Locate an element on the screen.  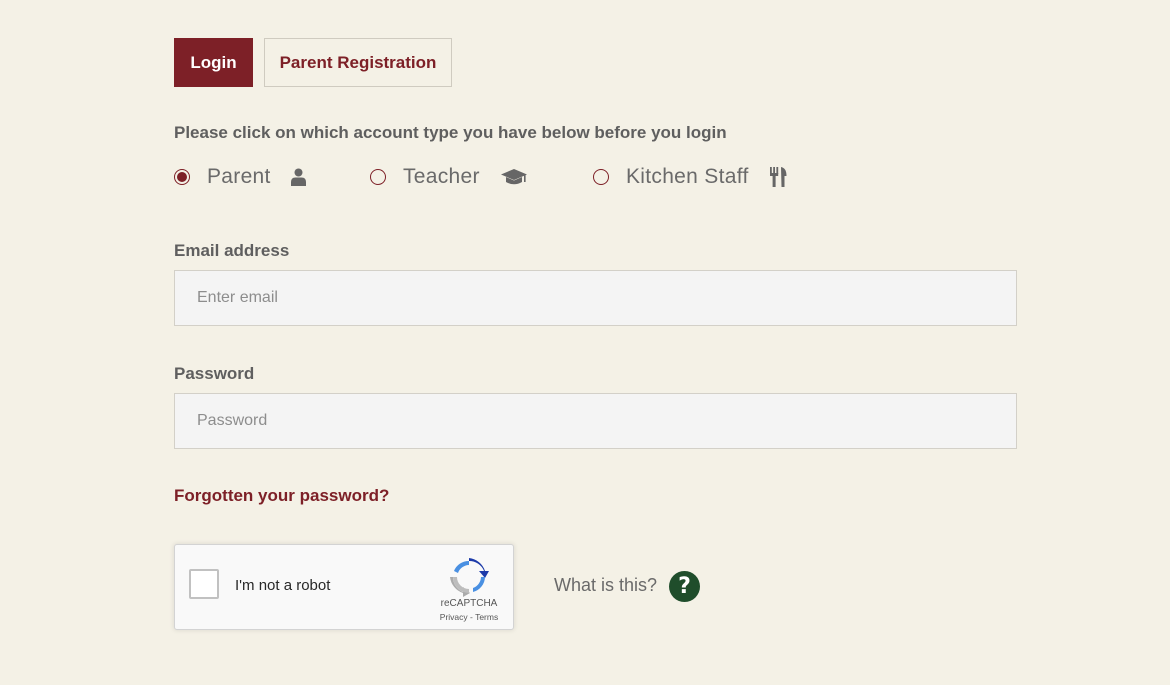
user-icon is located at coordinates (298, 177).